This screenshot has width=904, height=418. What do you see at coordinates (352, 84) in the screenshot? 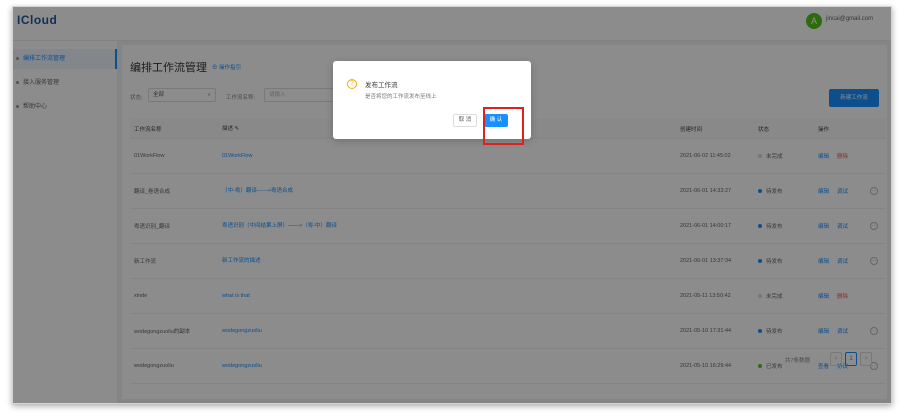
I see `question-icon: ?` at bounding box center [352, 84].